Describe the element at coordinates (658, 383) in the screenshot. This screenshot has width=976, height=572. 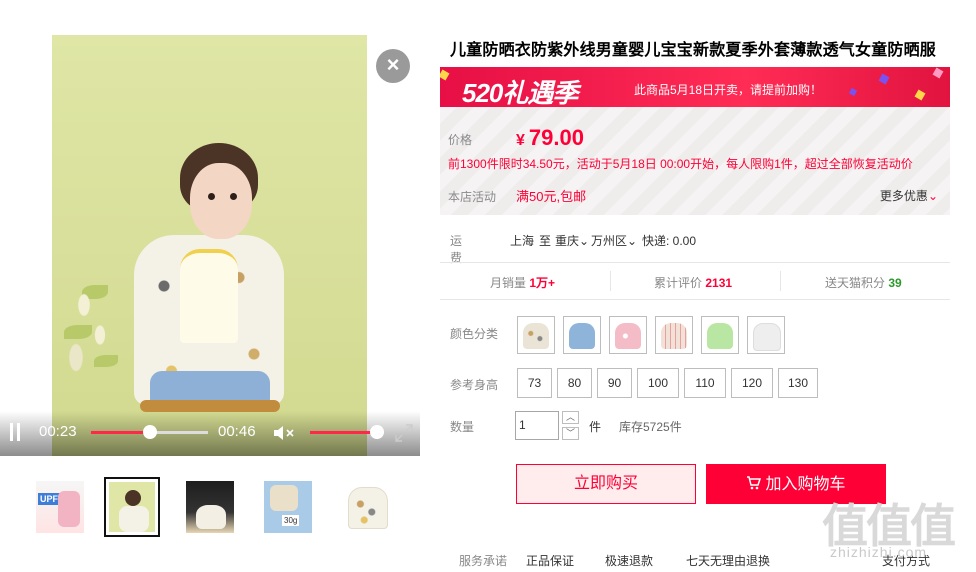
I see `height-option: 100` at that location.